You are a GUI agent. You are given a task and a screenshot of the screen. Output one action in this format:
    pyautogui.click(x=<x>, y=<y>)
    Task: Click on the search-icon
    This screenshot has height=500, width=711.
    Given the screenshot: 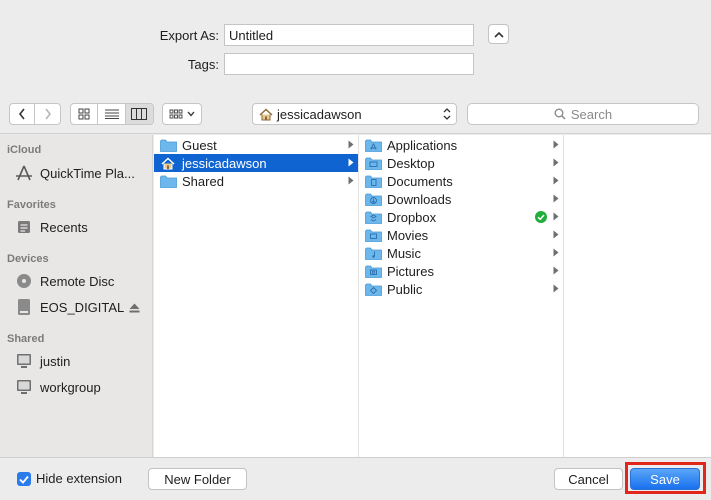 What is the action you would take?
    pyautogui.click(x=560, y=114)
    